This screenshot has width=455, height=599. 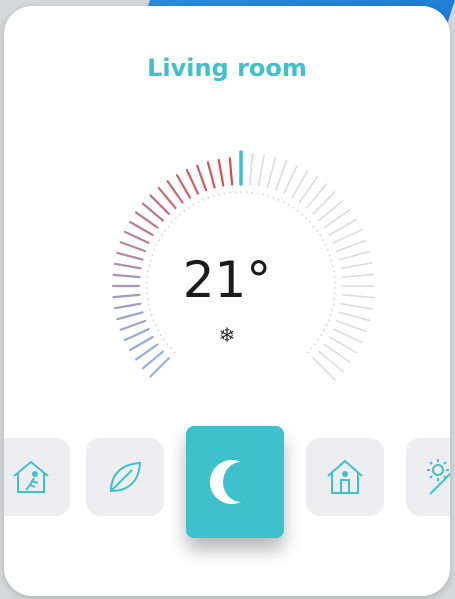 I want to click on eco-mode-button, so click(x=125, y=477).